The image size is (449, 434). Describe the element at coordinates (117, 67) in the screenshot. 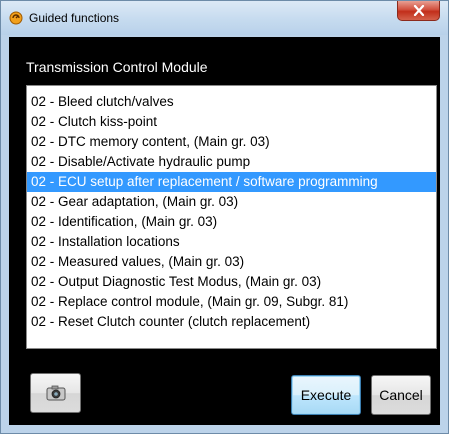

I see `module-title: Transmission Control Module` at that location.